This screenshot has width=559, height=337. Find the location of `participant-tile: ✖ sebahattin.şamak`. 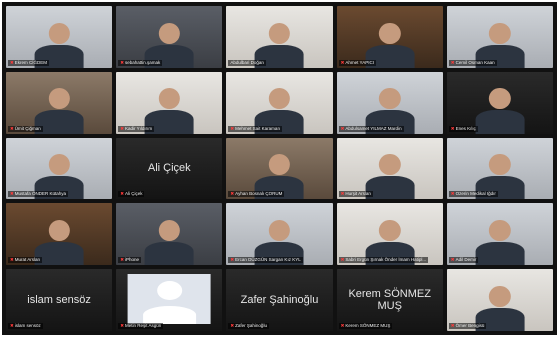

participant-tile: ✖ sebahattin.şamak is located at coordinates (169, 37).